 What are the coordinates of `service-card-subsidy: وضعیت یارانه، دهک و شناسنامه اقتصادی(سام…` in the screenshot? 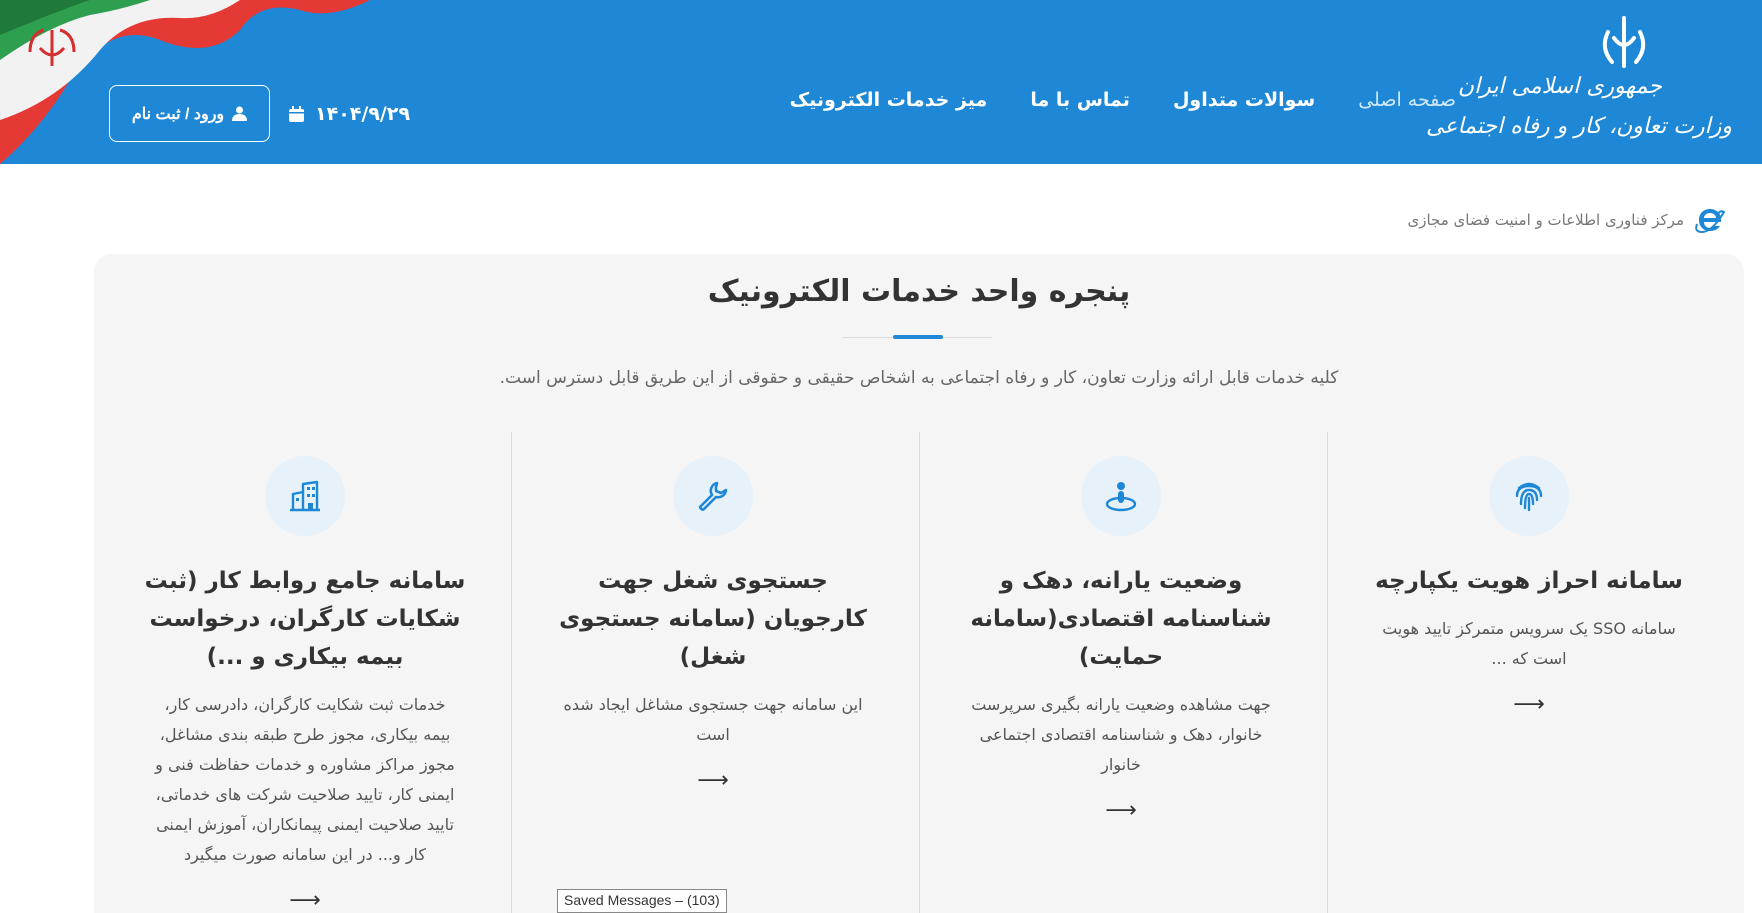 It's located at (1121, 639).